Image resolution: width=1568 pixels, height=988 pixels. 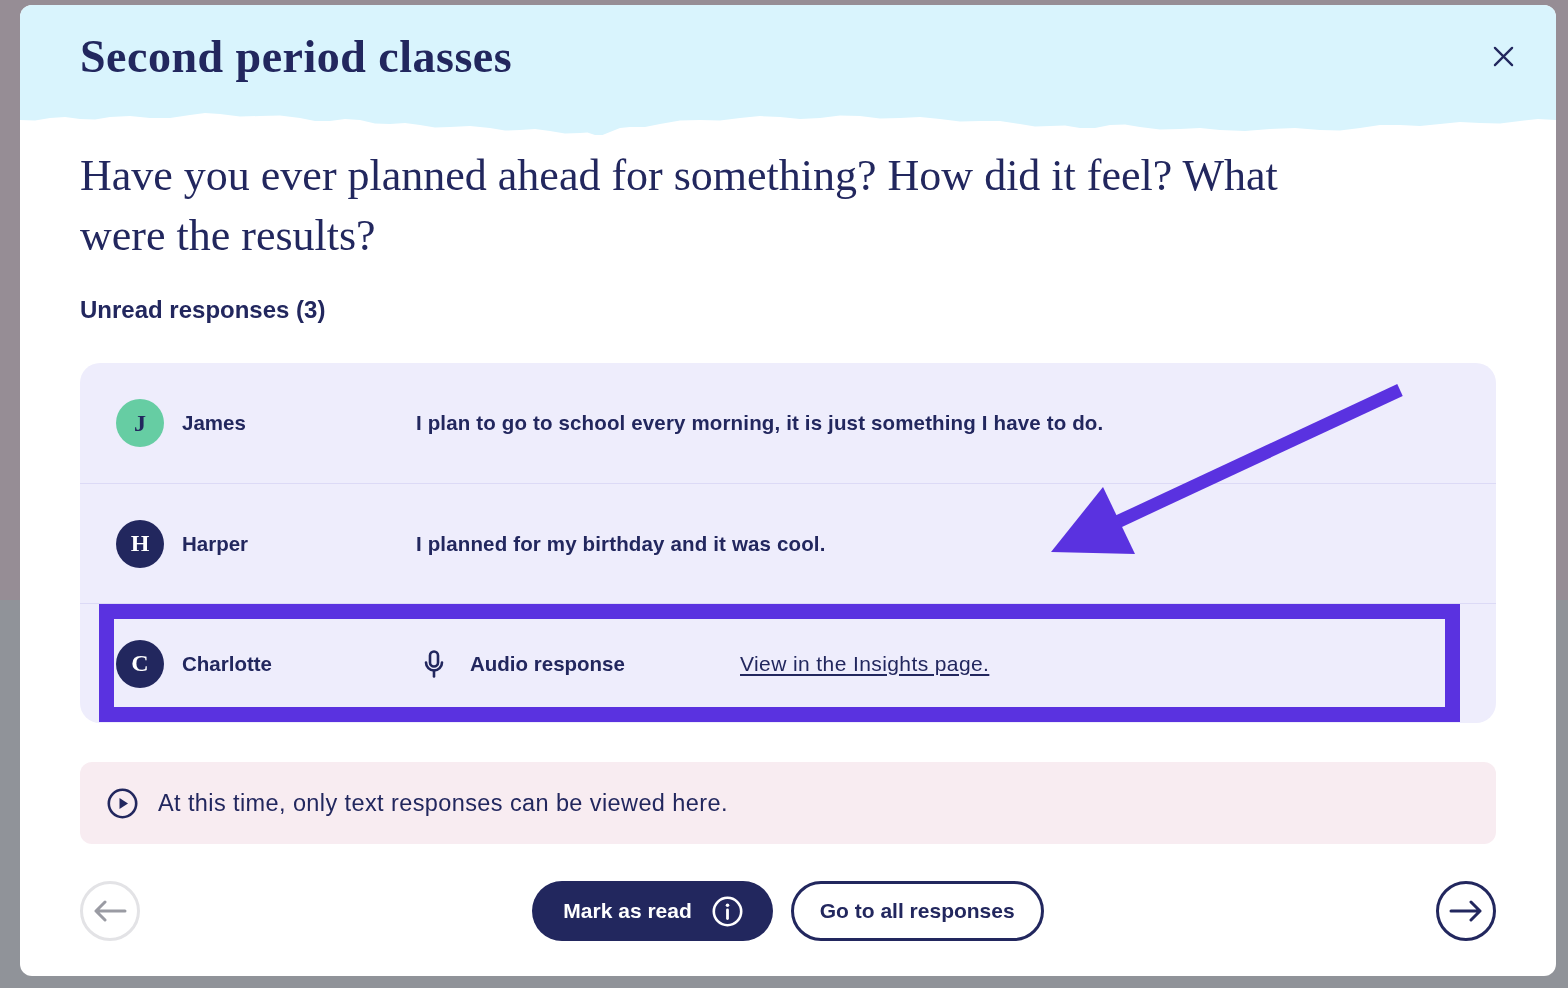 I want to click on response-text: I planned for my birthday and it was cool., so click(x=621, y=543).